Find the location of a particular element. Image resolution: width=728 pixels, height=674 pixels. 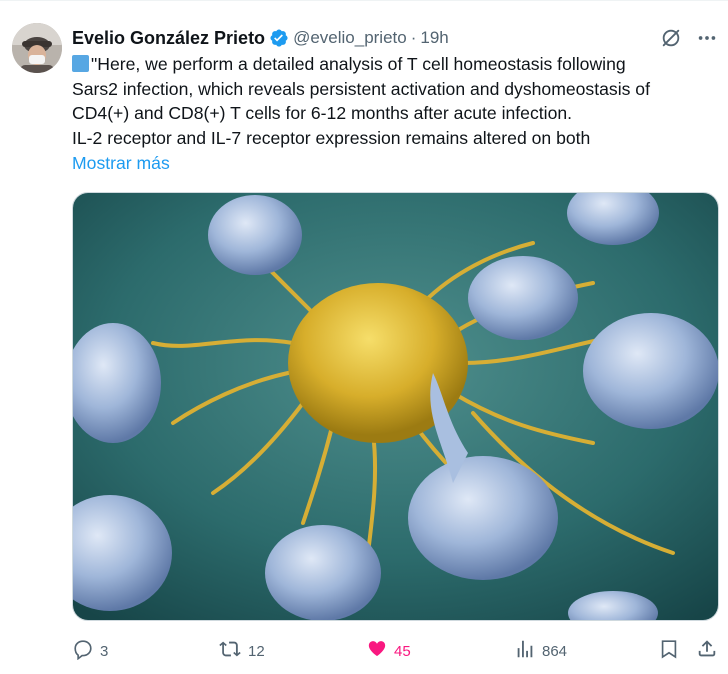

views-count: 864 is located at coordinates (555, 651).